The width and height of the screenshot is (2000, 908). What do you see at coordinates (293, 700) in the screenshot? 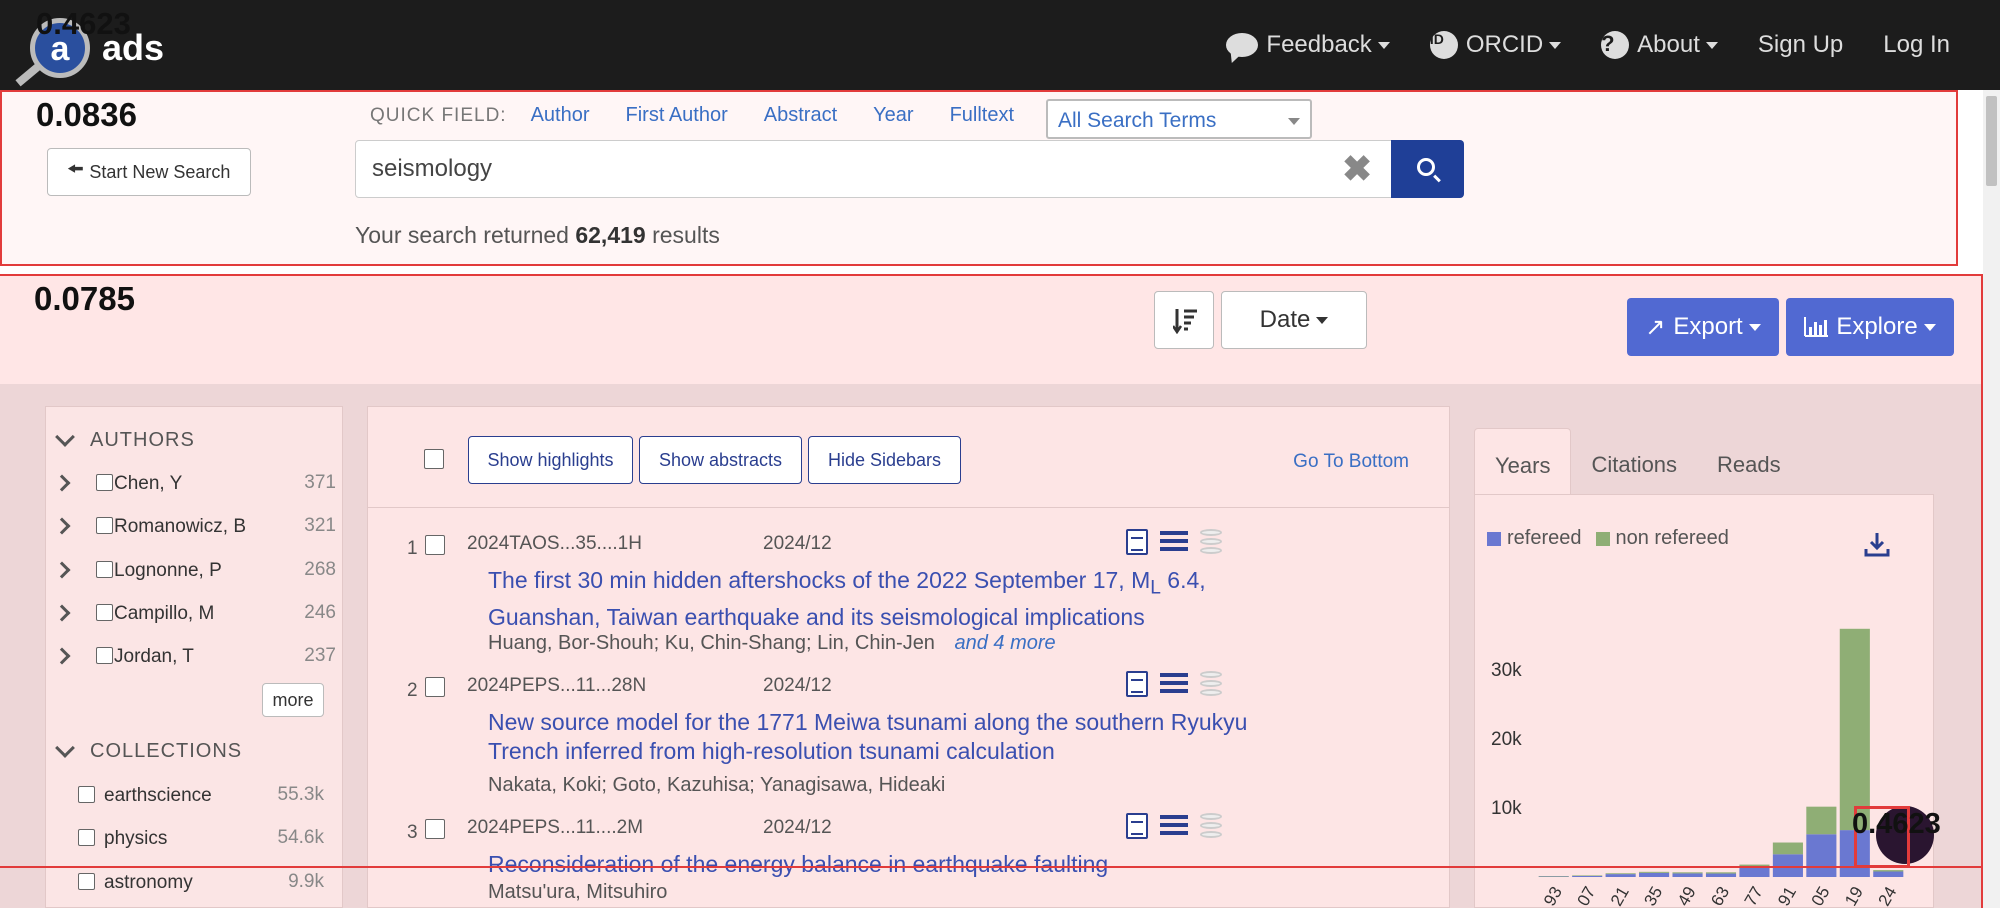
I see `more-authors-button: more` at bounding box center [293, 700].